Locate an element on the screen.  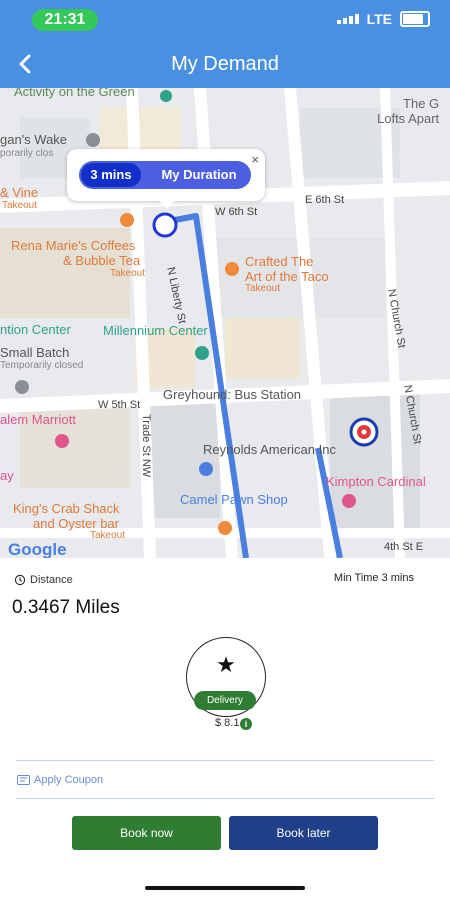
vehicle-price: $ 8.1 is located at coordinates (227, 723).